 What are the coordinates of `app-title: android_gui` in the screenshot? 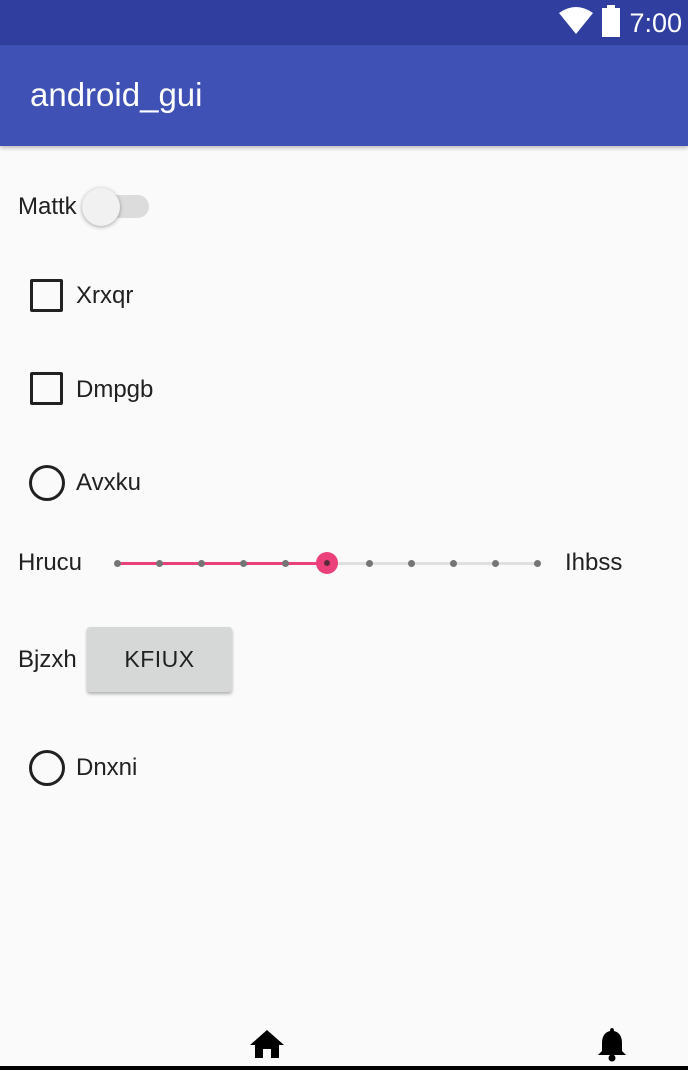 It's located at (116, 94).